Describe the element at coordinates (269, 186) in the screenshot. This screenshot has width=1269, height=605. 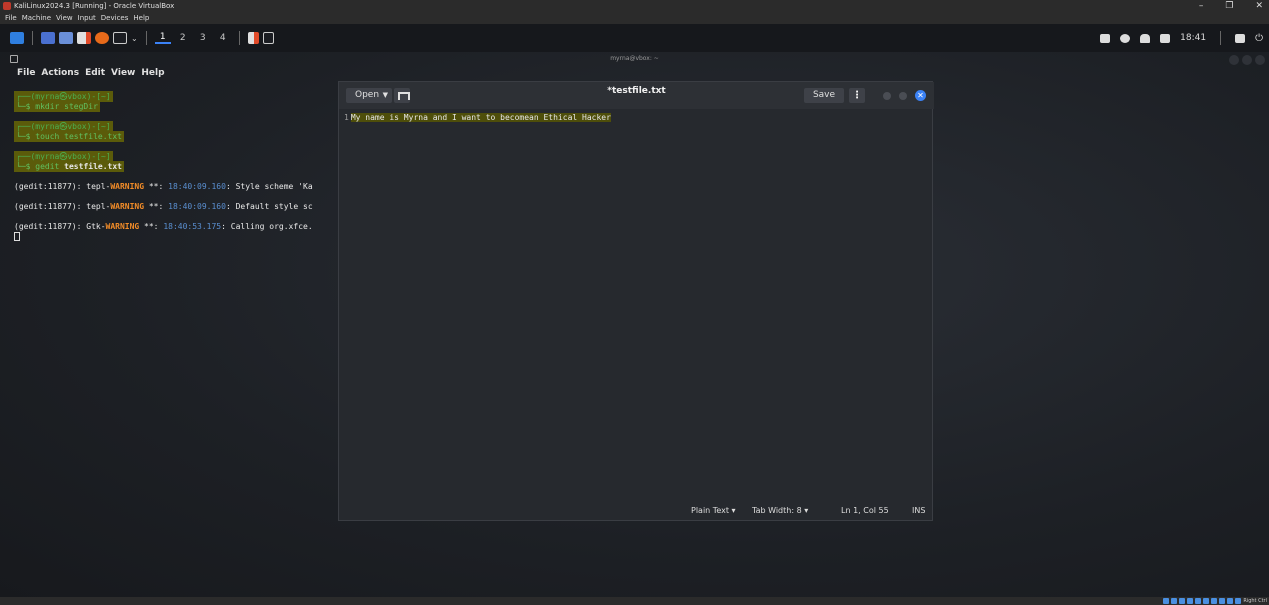
I see `warning-message: : Style scheme 'Ka` at that location.